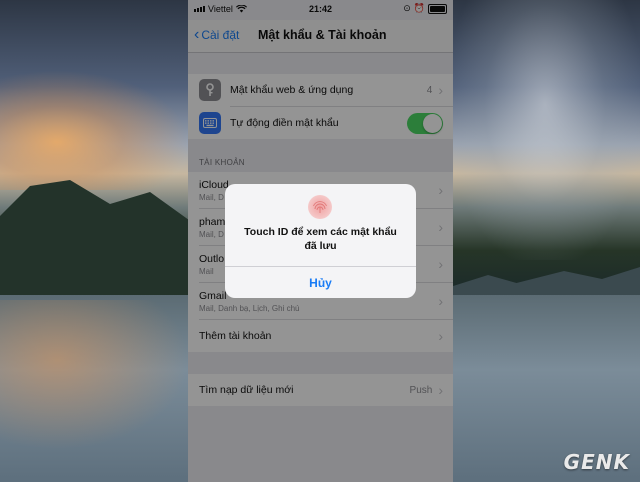 Image resolution: width=640 pixels, height=482 pixels. I want to click on touch-id-alert: Touch ID để xem các mật khẩu đã lưu Hủy, so click(320, 241).